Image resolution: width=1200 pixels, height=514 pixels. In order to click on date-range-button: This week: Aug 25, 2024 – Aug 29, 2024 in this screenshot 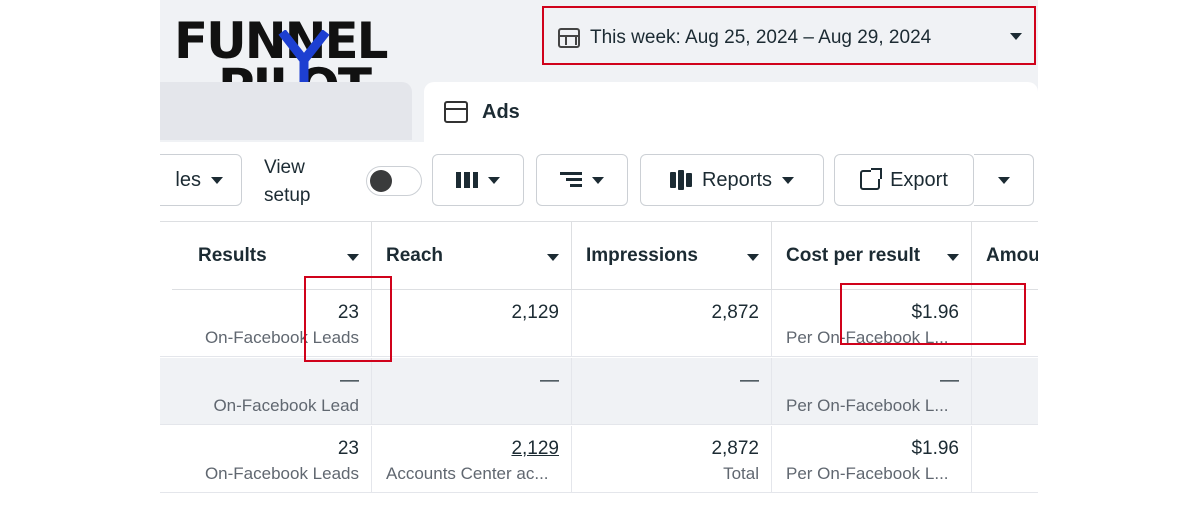, I will do `click(744, 38)`.